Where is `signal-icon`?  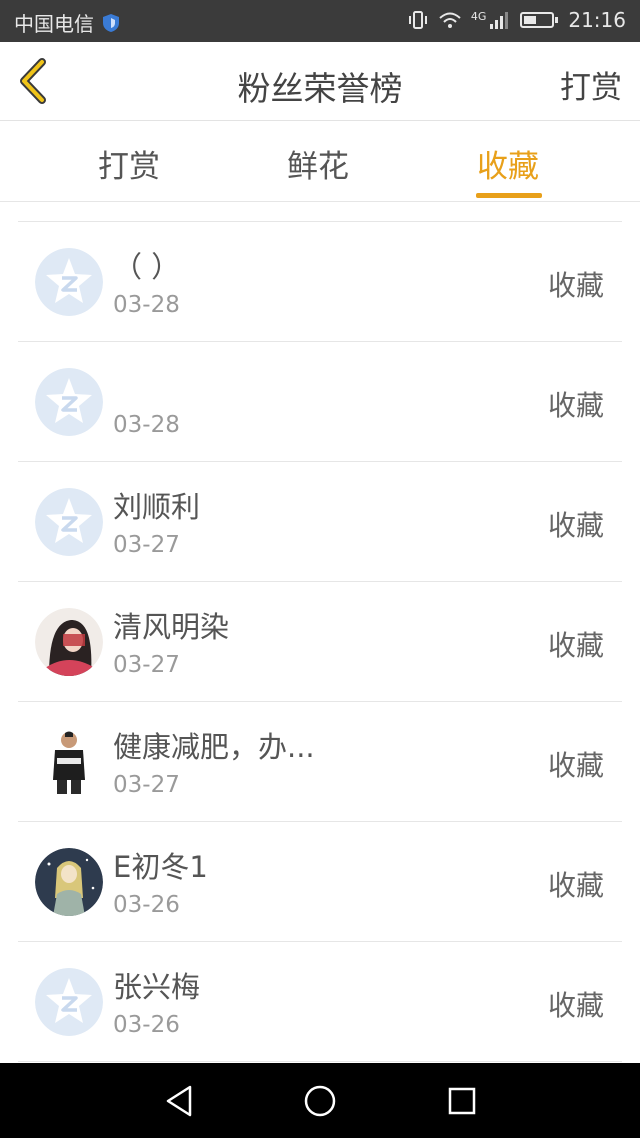 signal-icon is located at coordinates (499, 20).